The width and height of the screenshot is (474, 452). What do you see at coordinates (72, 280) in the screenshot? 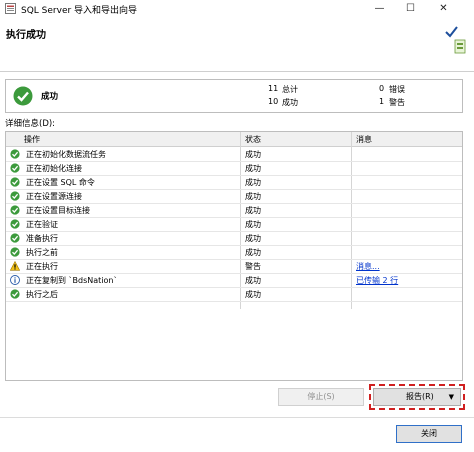
I see `row-action: 正在复制到 `BdsNation`` at bounding box center [72, 280].